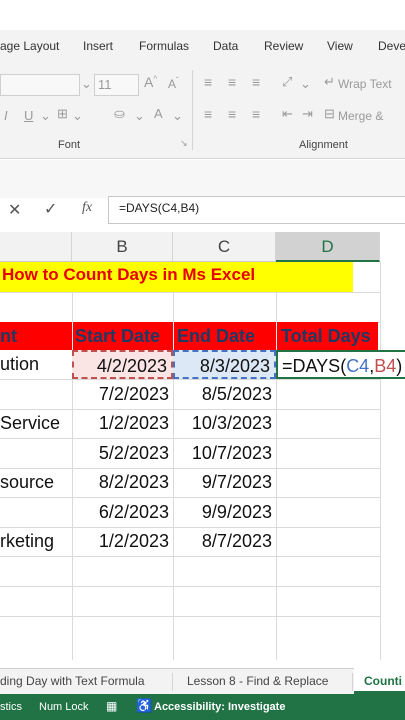  I want to click on cell-start-date: 7/2/2023, so click(122, 394).